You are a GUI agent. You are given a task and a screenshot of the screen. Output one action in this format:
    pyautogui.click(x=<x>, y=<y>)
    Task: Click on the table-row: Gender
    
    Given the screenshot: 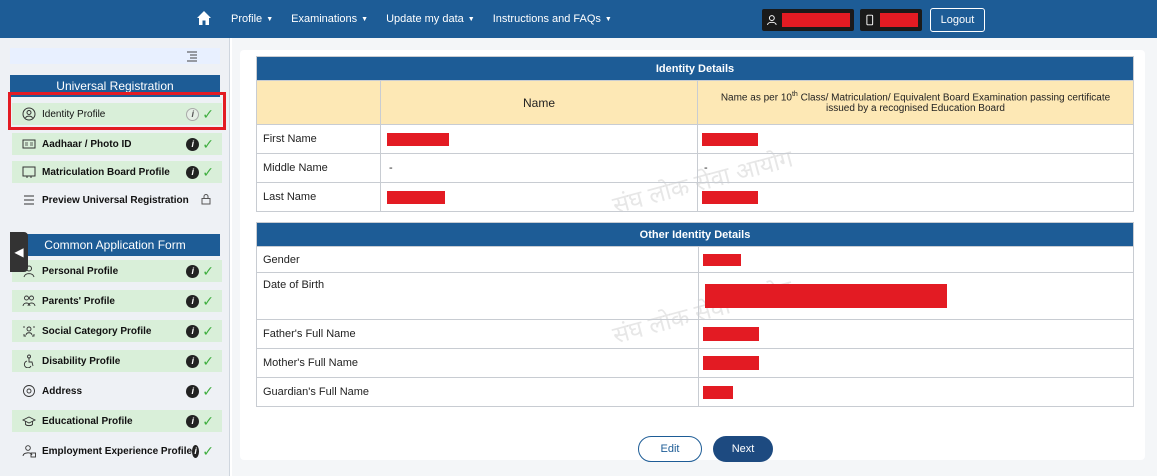 What is the action you would take?
    pyautogui.click(x=695, y=259)
    